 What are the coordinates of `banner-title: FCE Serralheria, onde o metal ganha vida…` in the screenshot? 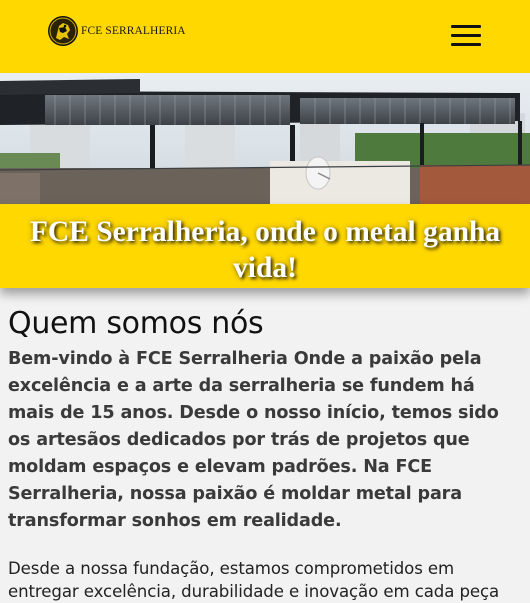 It's located at (265, 250).